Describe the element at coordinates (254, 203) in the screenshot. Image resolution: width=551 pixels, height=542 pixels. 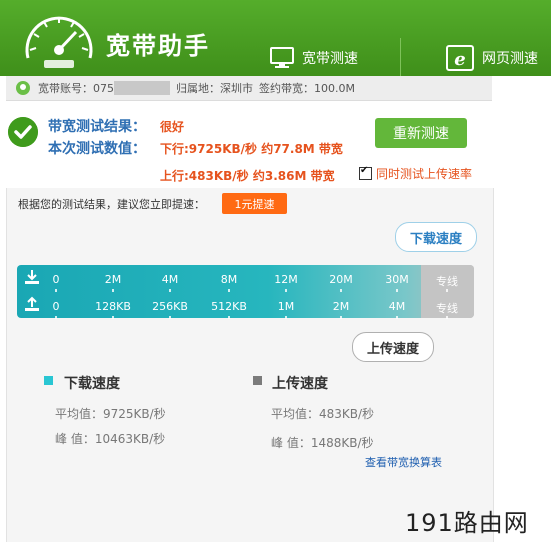
I see `boost-button: 1元提速` at that location.